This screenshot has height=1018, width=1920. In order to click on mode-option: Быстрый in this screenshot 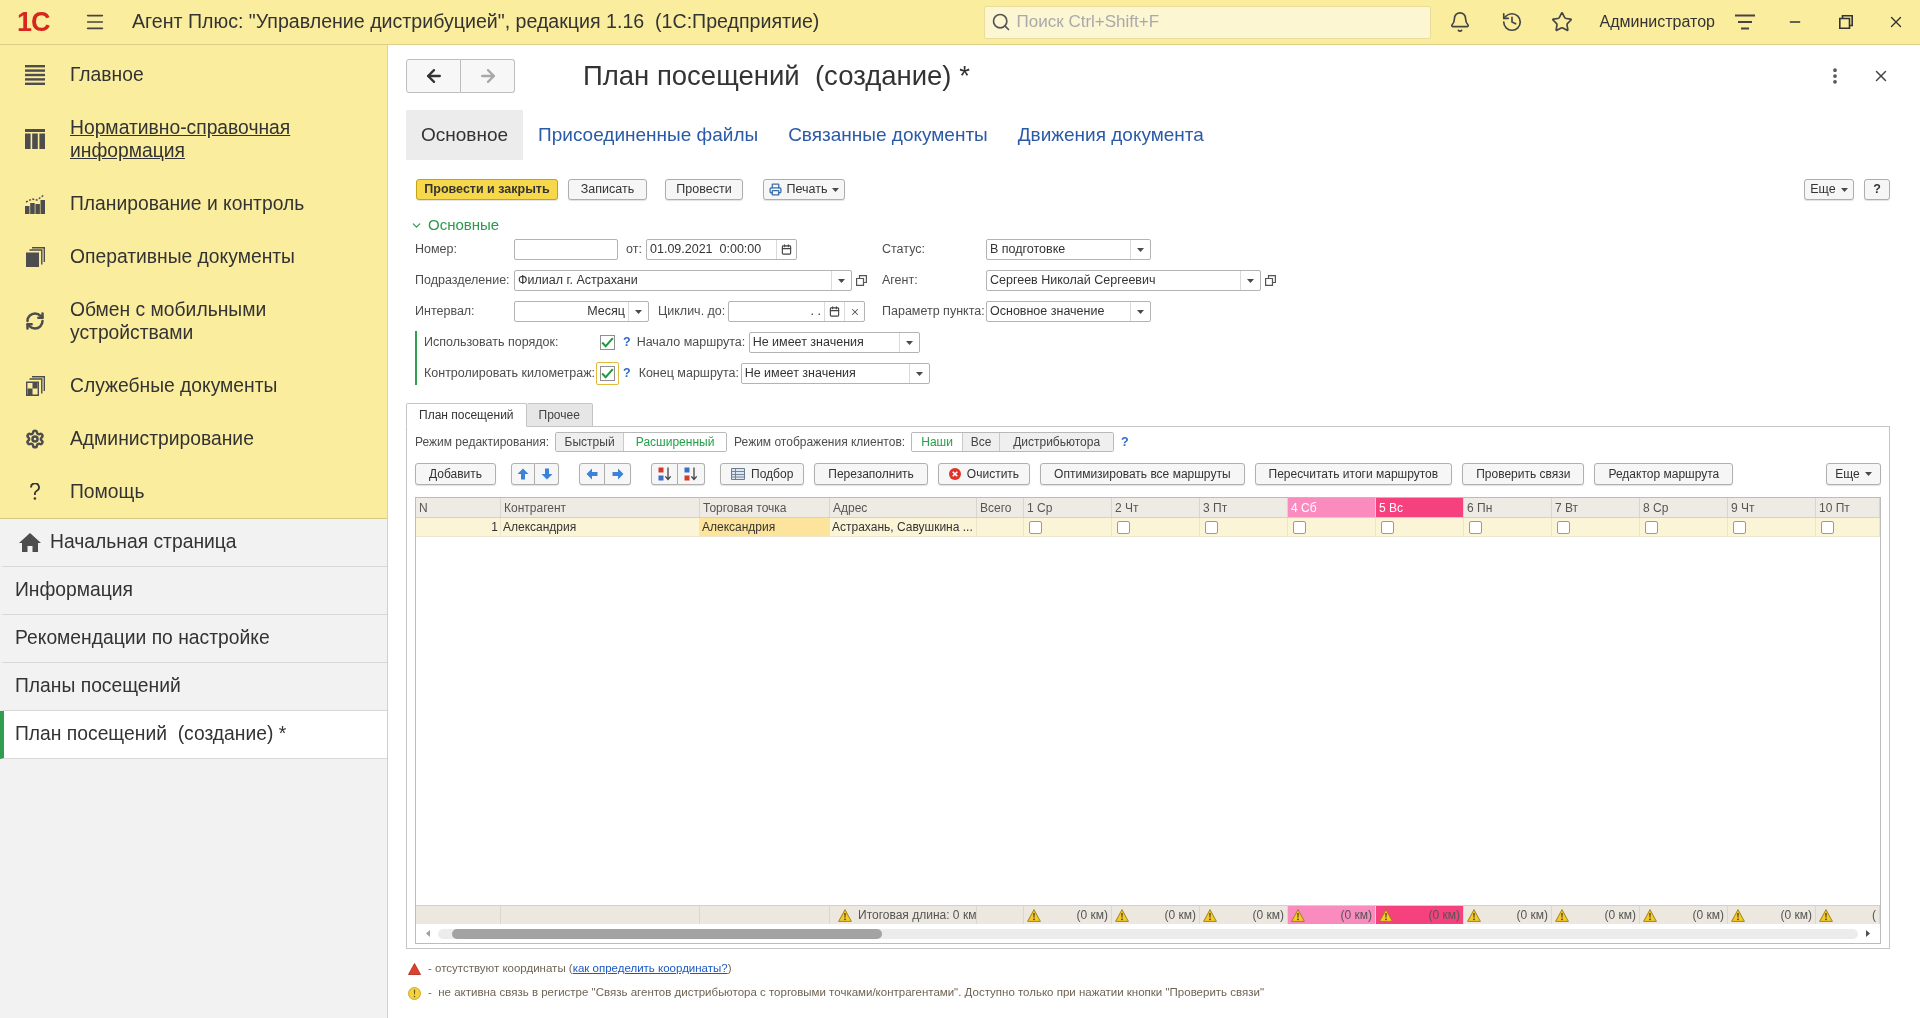, I will do `click(590, 442)`.